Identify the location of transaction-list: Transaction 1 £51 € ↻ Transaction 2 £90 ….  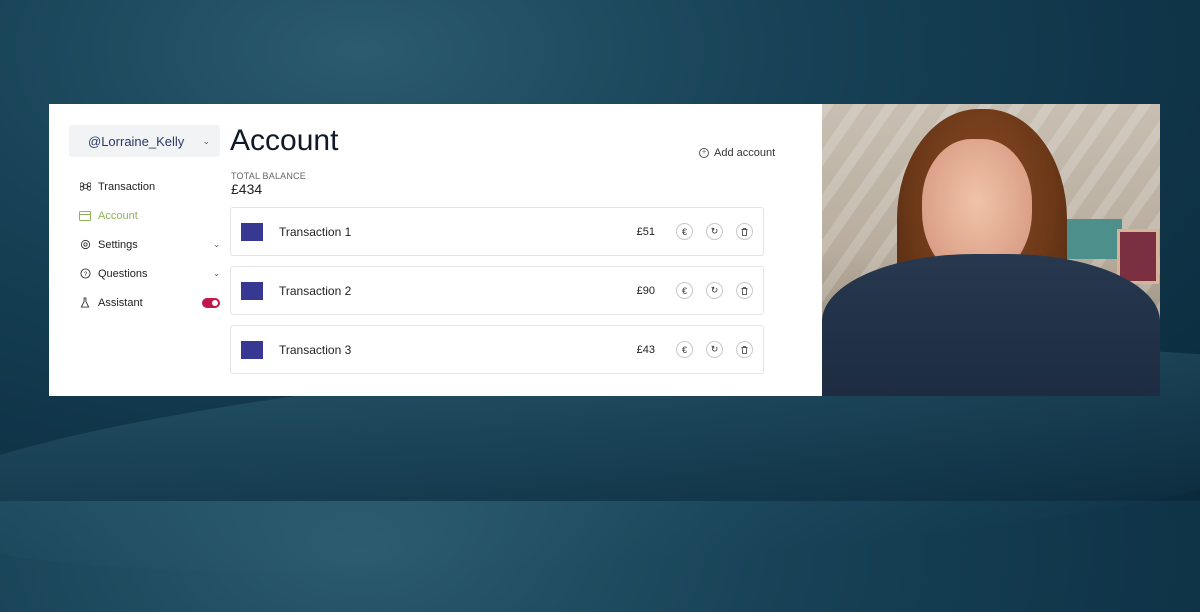
(497, 295).